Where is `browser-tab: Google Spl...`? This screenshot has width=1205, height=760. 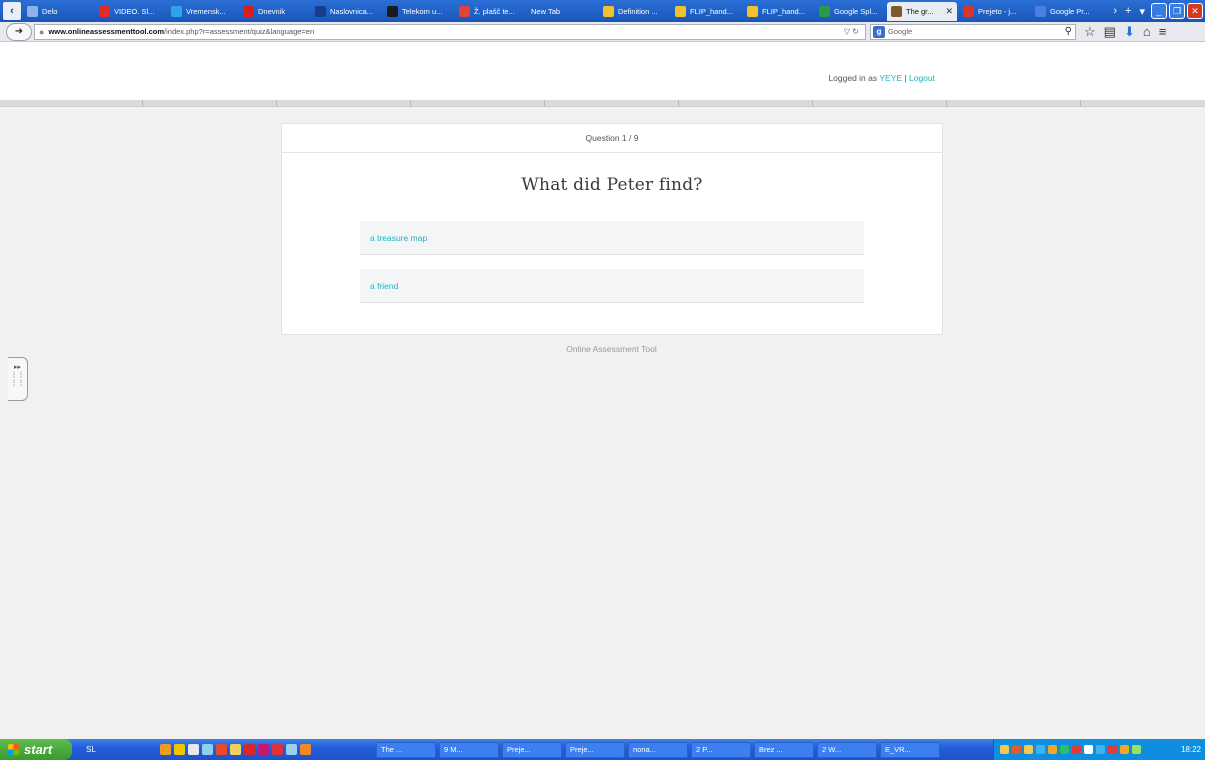
browser-tab: Google Spl... is located at coordinates (850, 11).